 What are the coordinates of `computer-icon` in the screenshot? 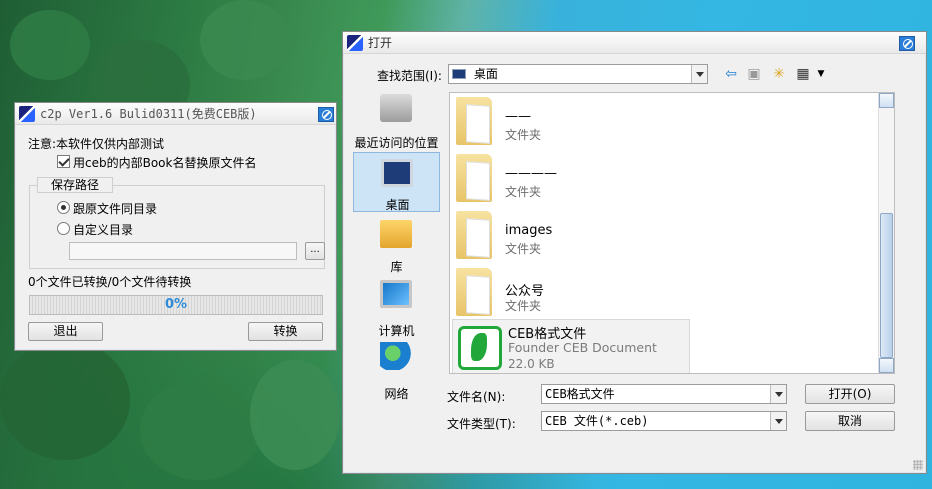 It's located at (396, 294).